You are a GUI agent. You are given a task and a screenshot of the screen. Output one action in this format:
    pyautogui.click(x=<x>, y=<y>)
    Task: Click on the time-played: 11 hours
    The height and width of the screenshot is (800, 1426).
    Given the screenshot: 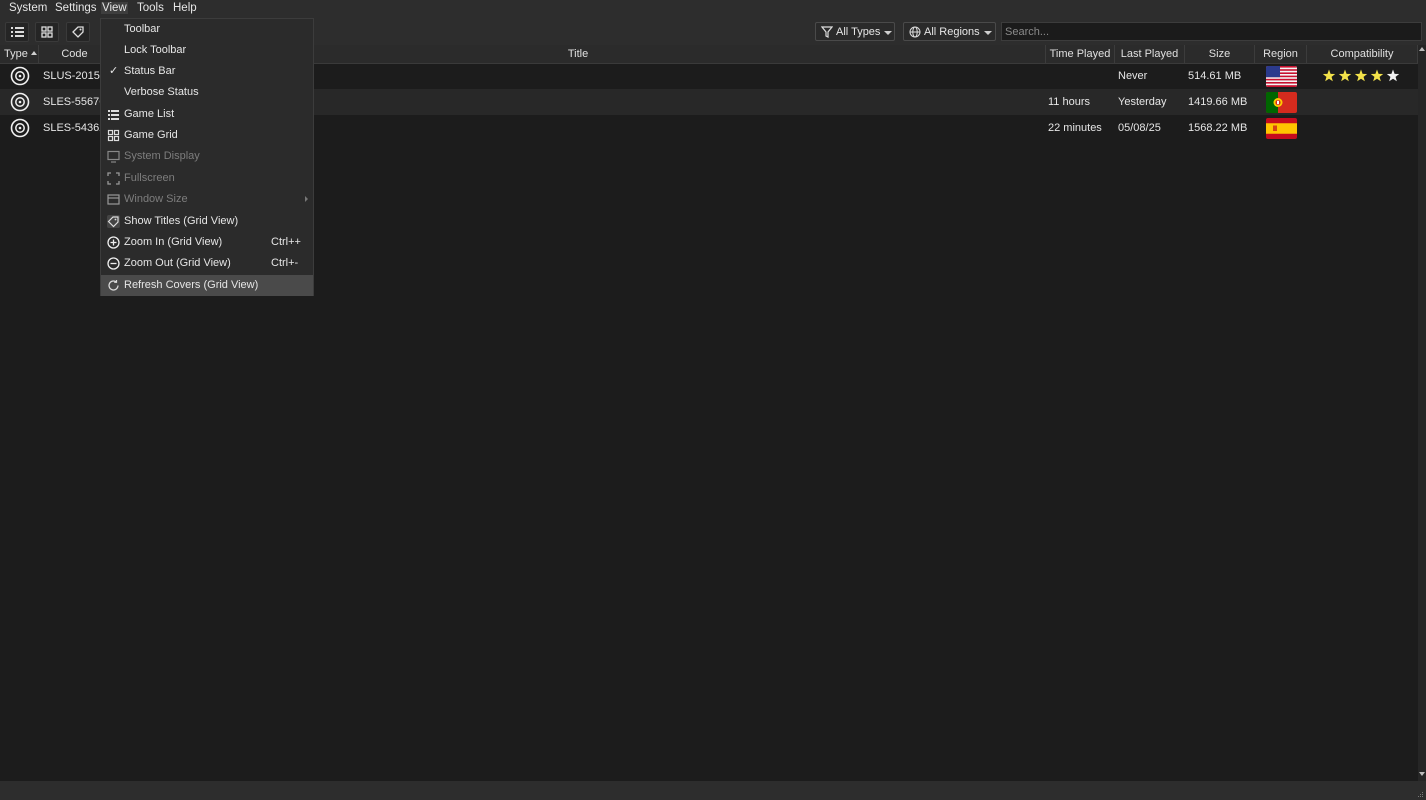 What is the action you would take?
    pyautogui.click(x=1069, y=102)
    